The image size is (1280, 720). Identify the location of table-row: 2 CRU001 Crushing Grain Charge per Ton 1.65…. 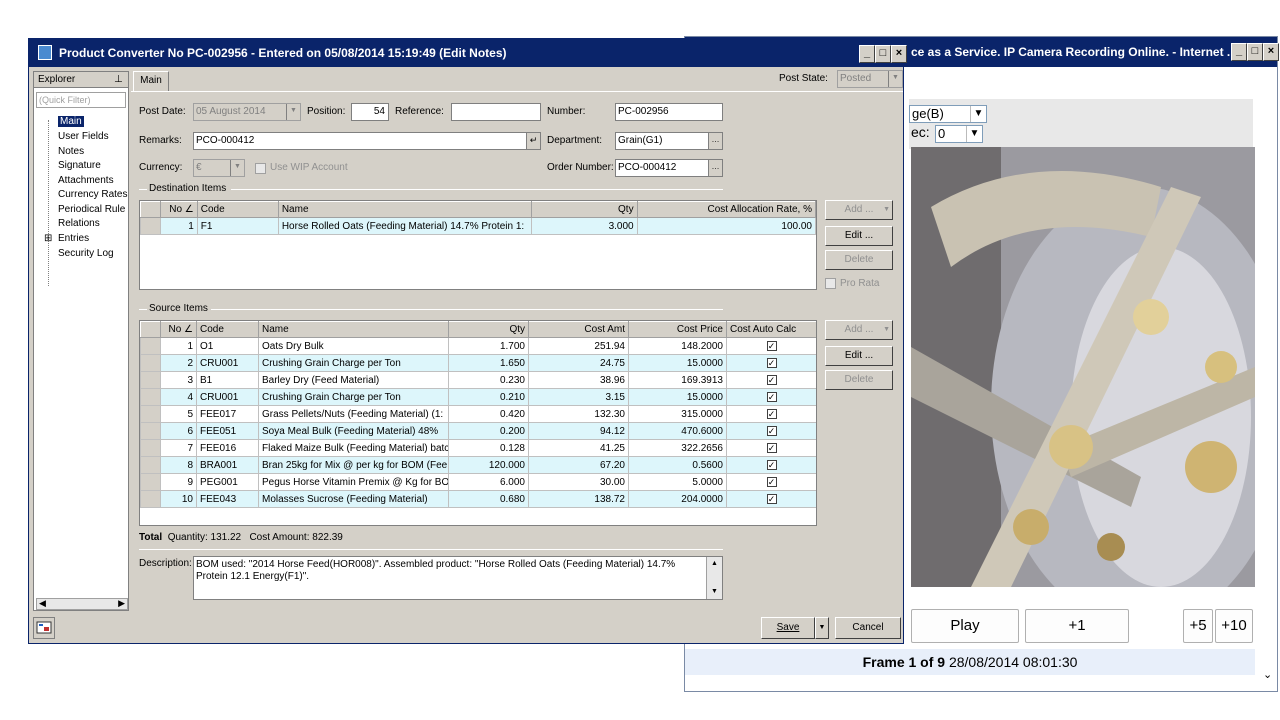
(478, 363).